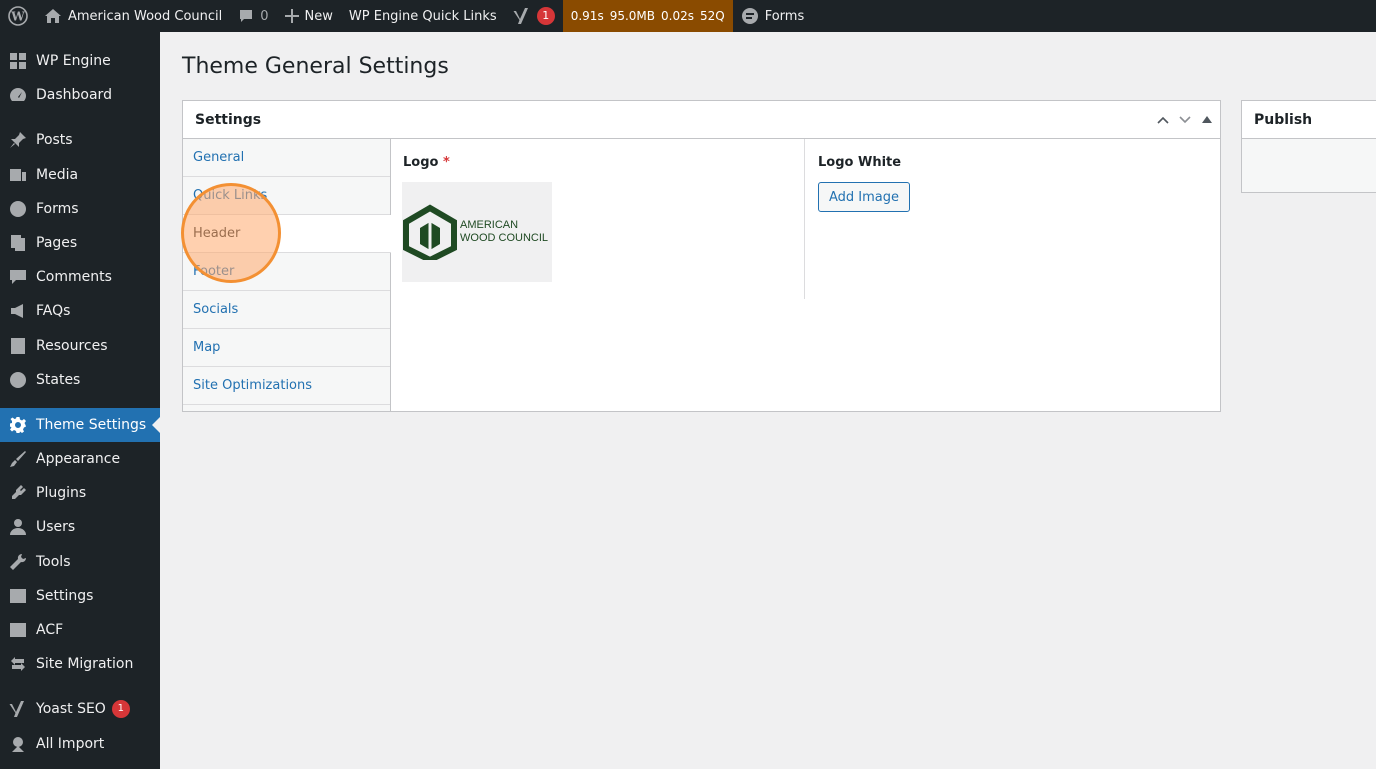 The image size is (1376, 769). I want to click on logo-image-preview: AMERICAN WOOD COUNCIL, so click(477, 232).